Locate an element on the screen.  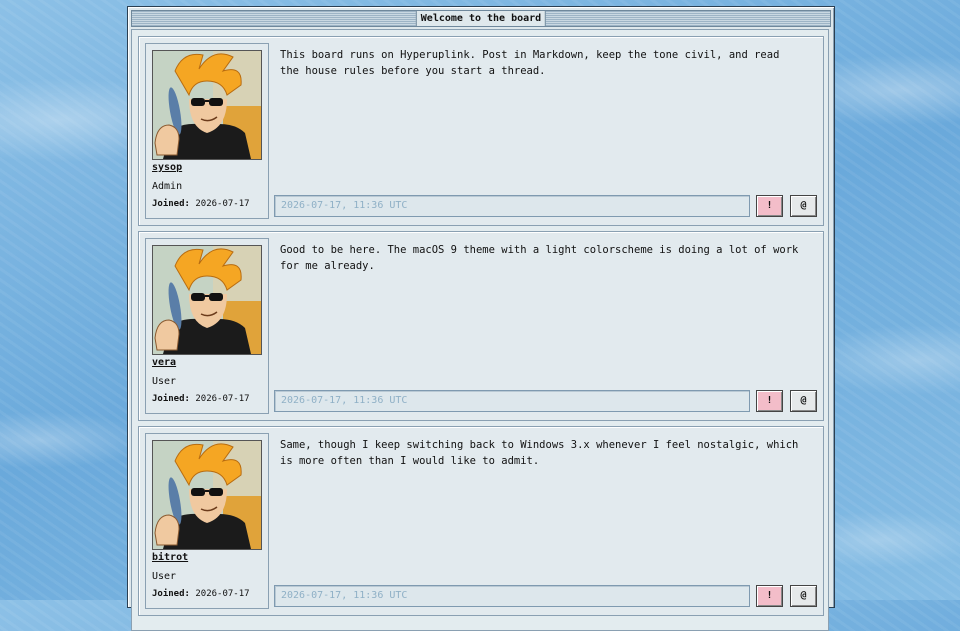
username-link: vera is located at coordinates (164, 362).